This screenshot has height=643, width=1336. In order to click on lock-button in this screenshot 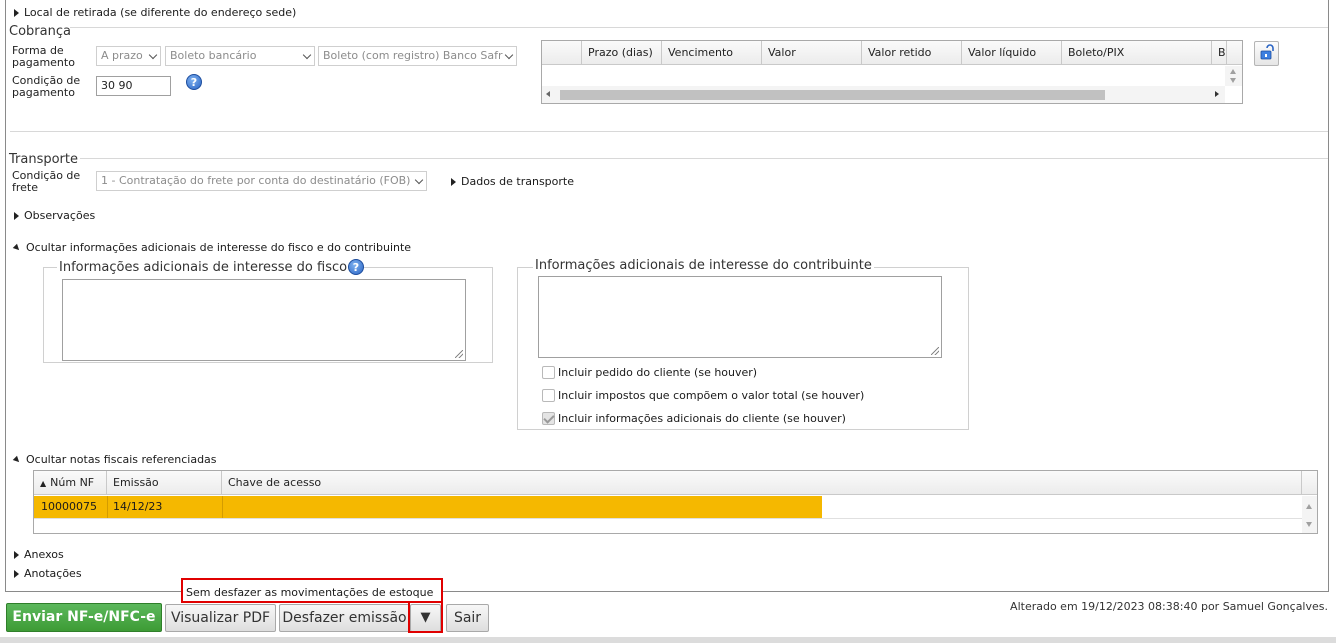, I will do `click(1266, 53)`.